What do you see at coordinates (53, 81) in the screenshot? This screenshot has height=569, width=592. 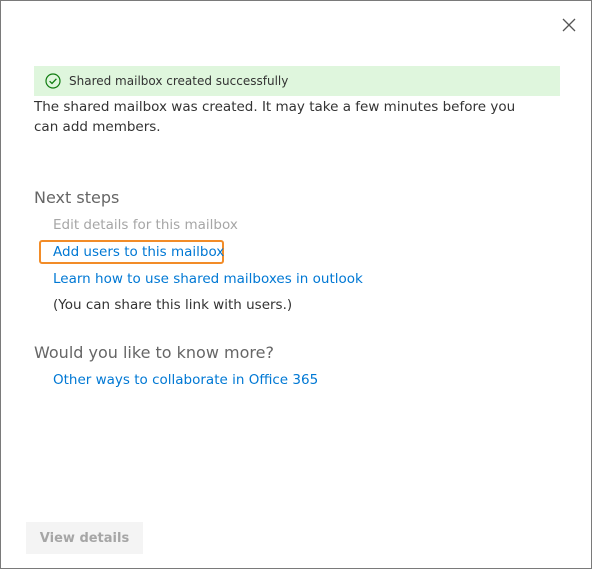 I see `check-circle-icon` at bounding box center [53, 81].